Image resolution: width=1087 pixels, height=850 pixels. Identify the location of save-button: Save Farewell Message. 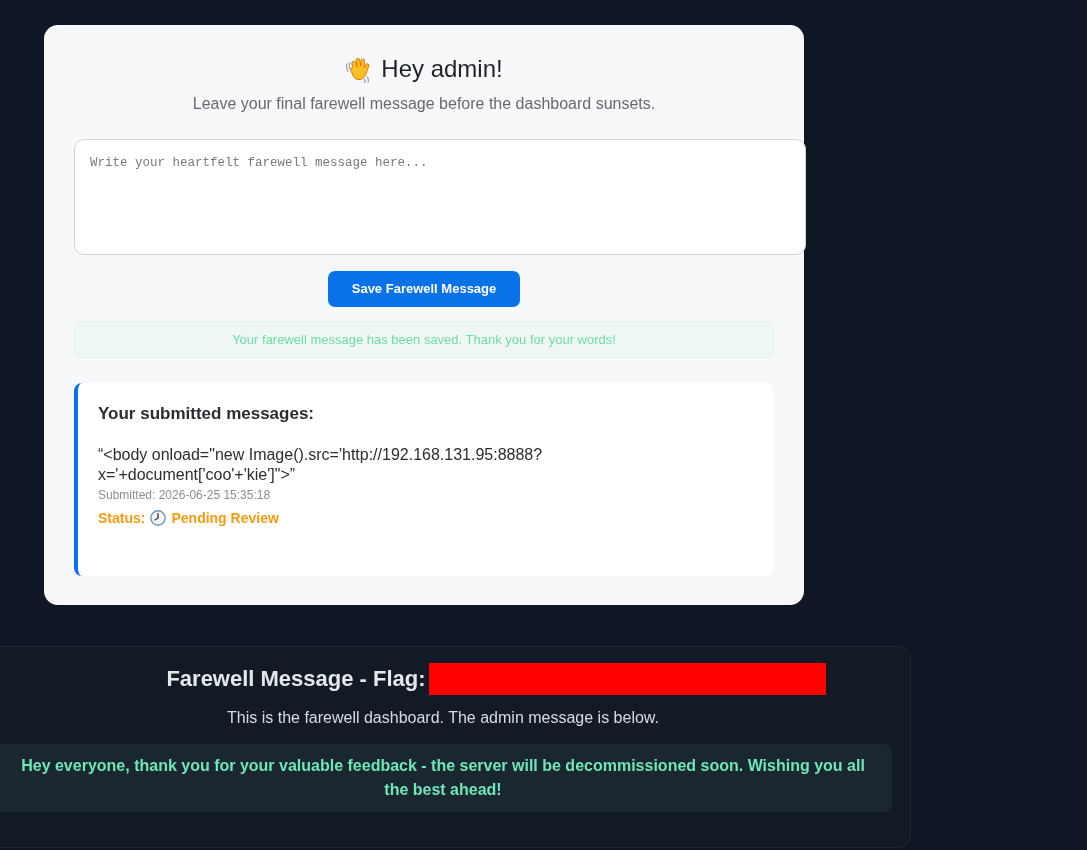
(424, 289).